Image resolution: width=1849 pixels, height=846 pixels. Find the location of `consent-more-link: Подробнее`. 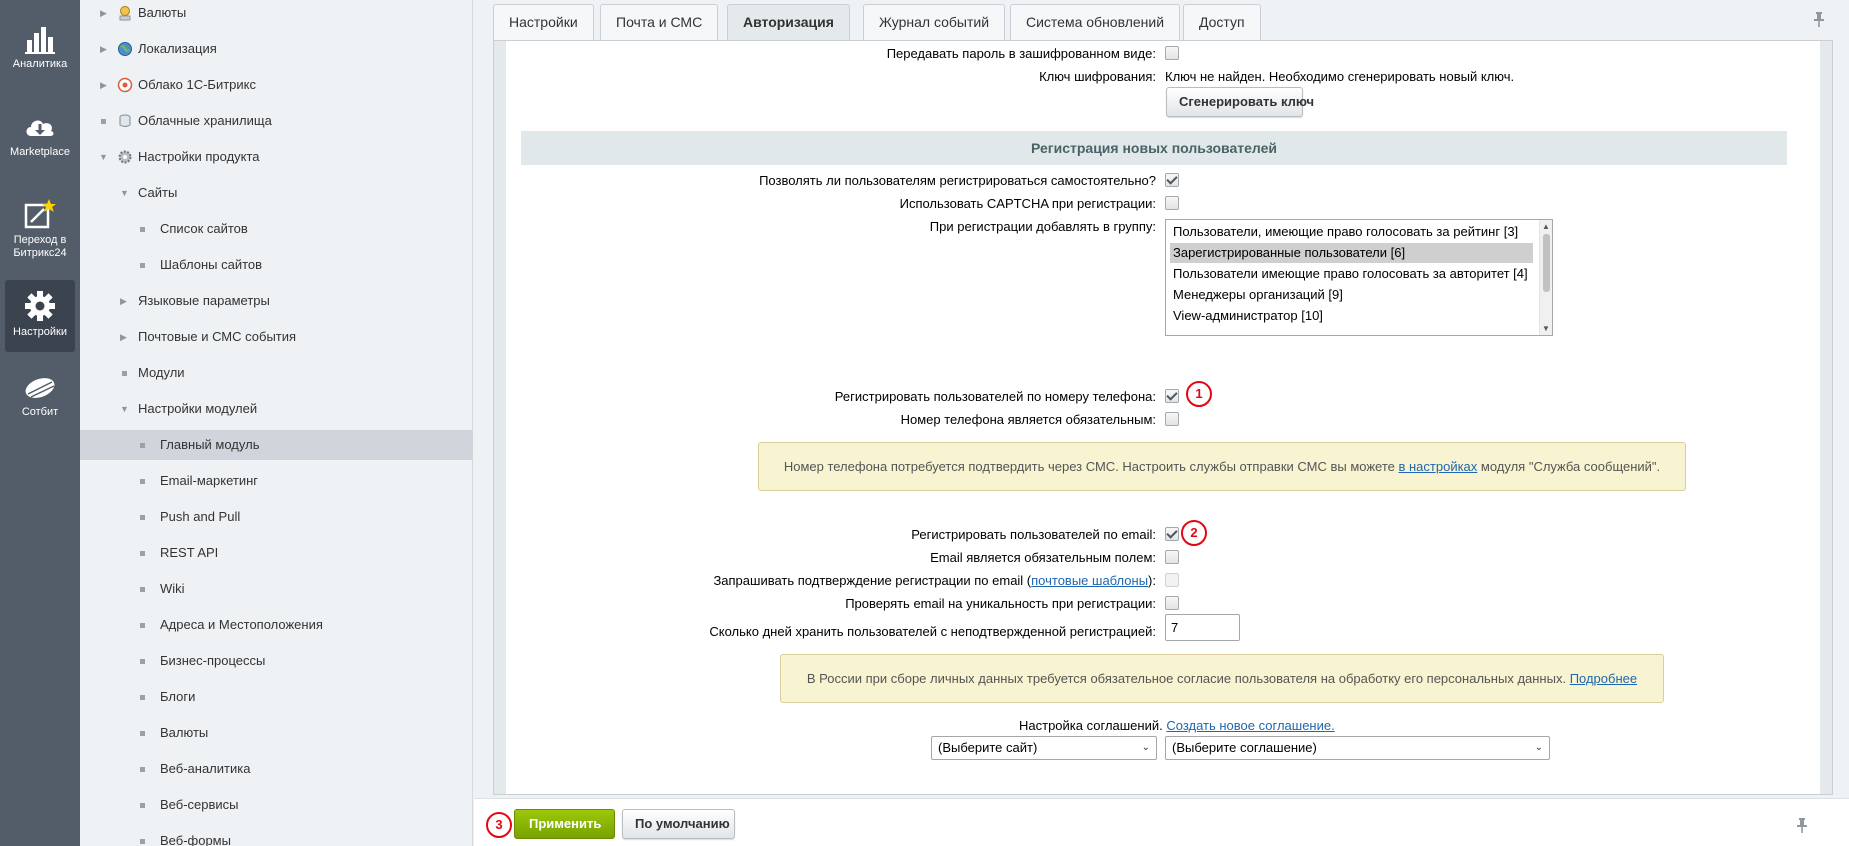

consent-more-link: Подробнее is located at coordinates (1603, 678).